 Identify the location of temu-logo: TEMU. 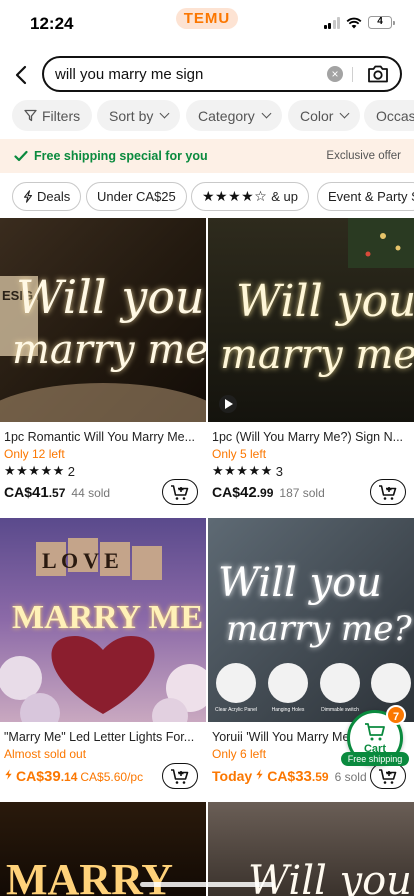
(207, 18).